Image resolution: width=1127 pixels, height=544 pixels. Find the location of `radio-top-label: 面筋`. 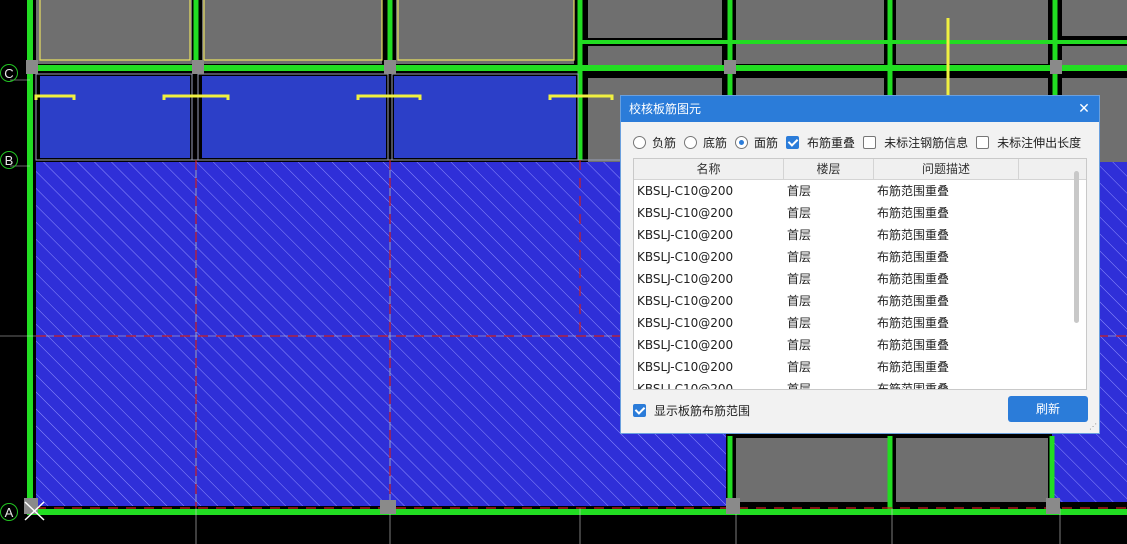

radio-top-label: 面筋 is located at coordinates (766, 142).